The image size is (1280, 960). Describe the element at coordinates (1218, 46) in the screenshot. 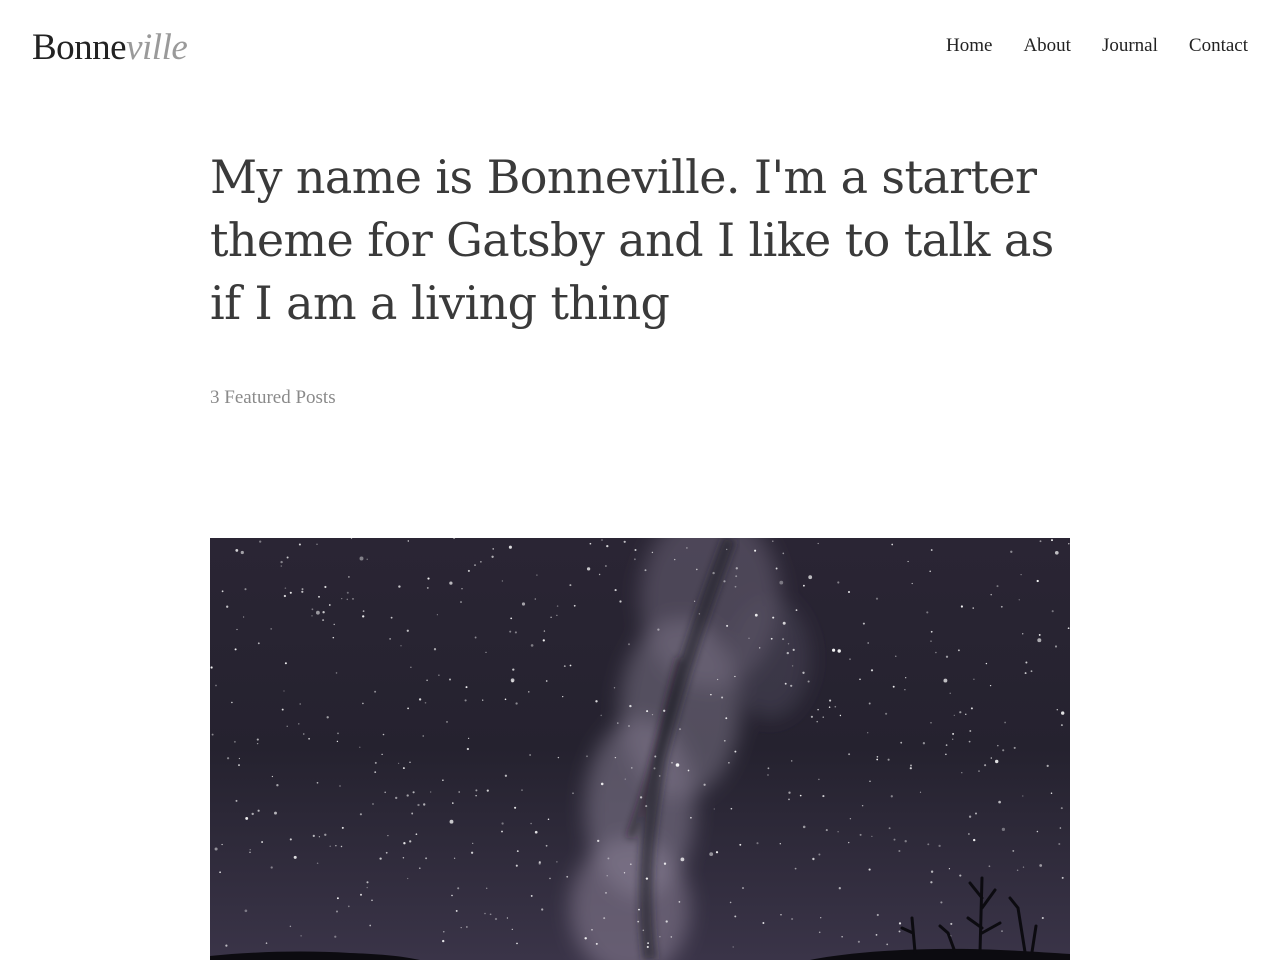

I see `nav-item-contact: Contact` at that location.